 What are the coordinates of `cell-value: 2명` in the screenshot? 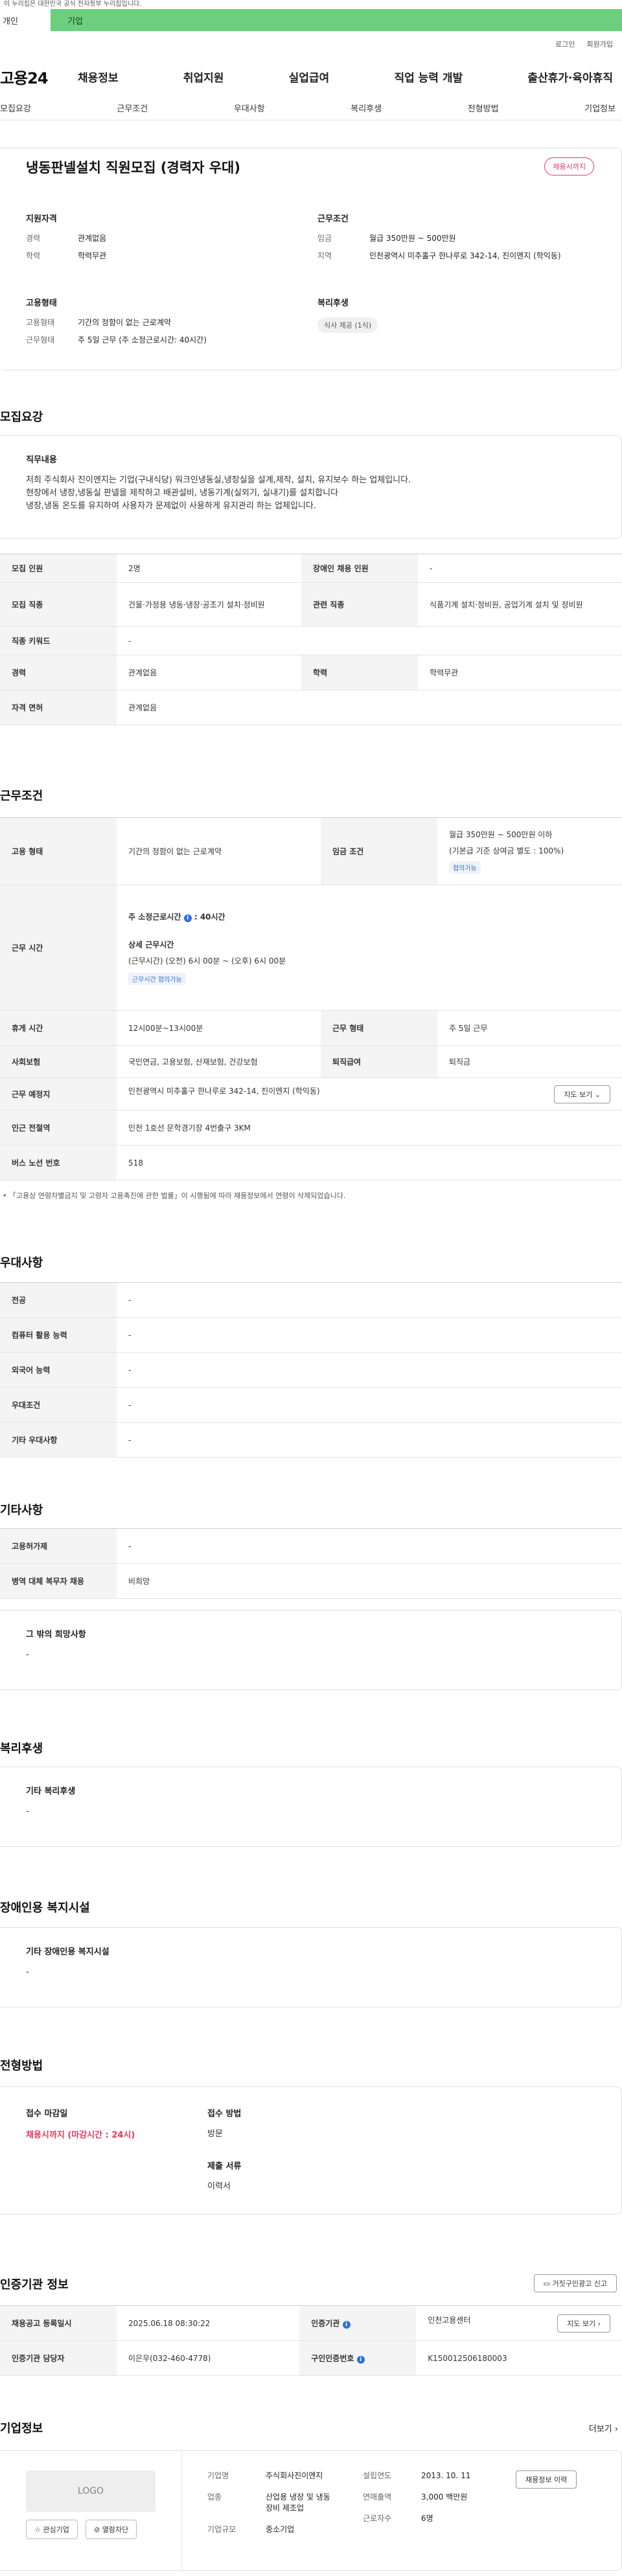 It's located at (209, 568).